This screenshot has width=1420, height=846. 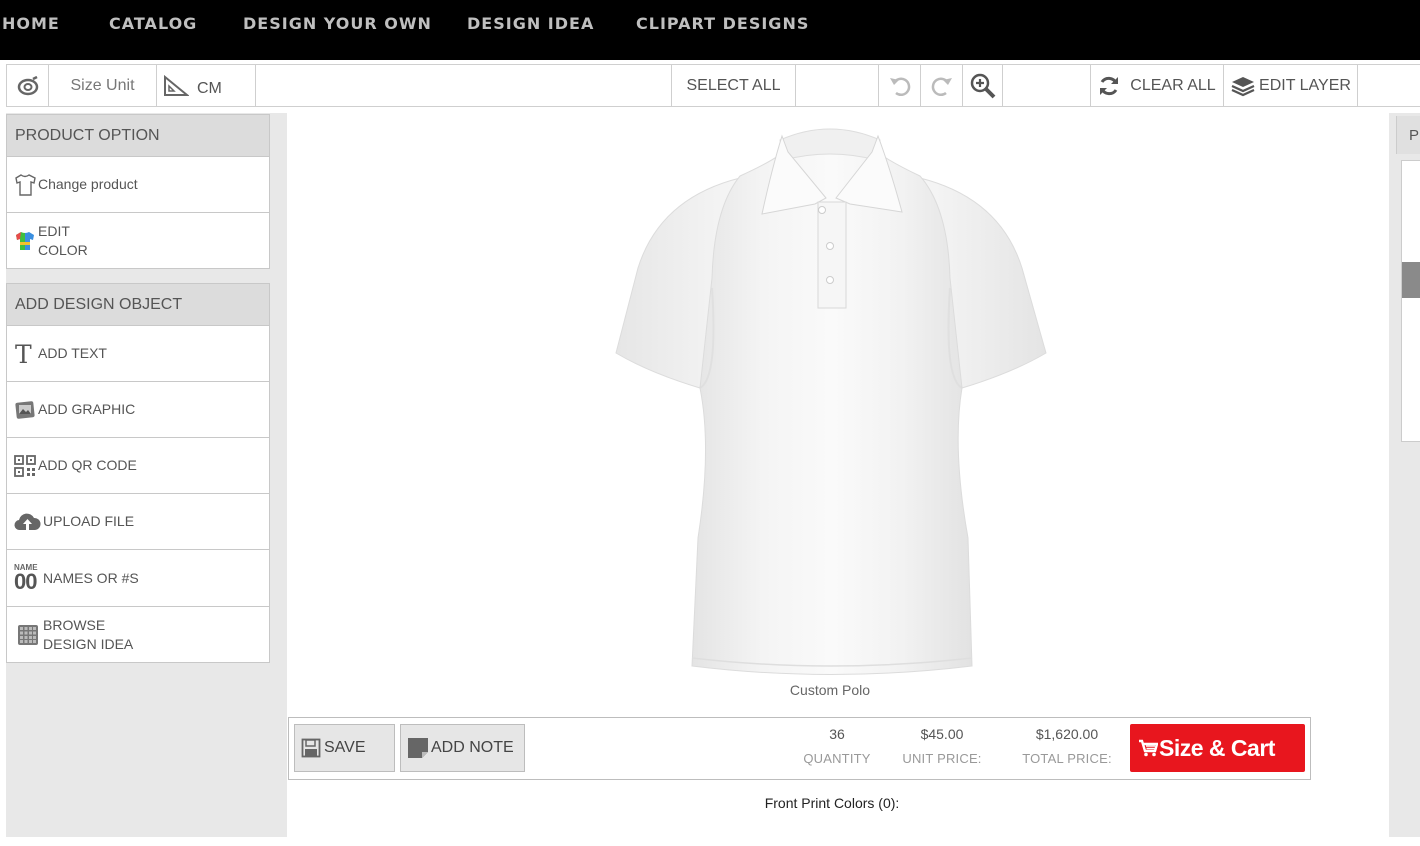 What do you see at coordinates (153, 23) in the screenshot?
I see `nav-catalog: CATALOG` at bounding box center [153, 23].